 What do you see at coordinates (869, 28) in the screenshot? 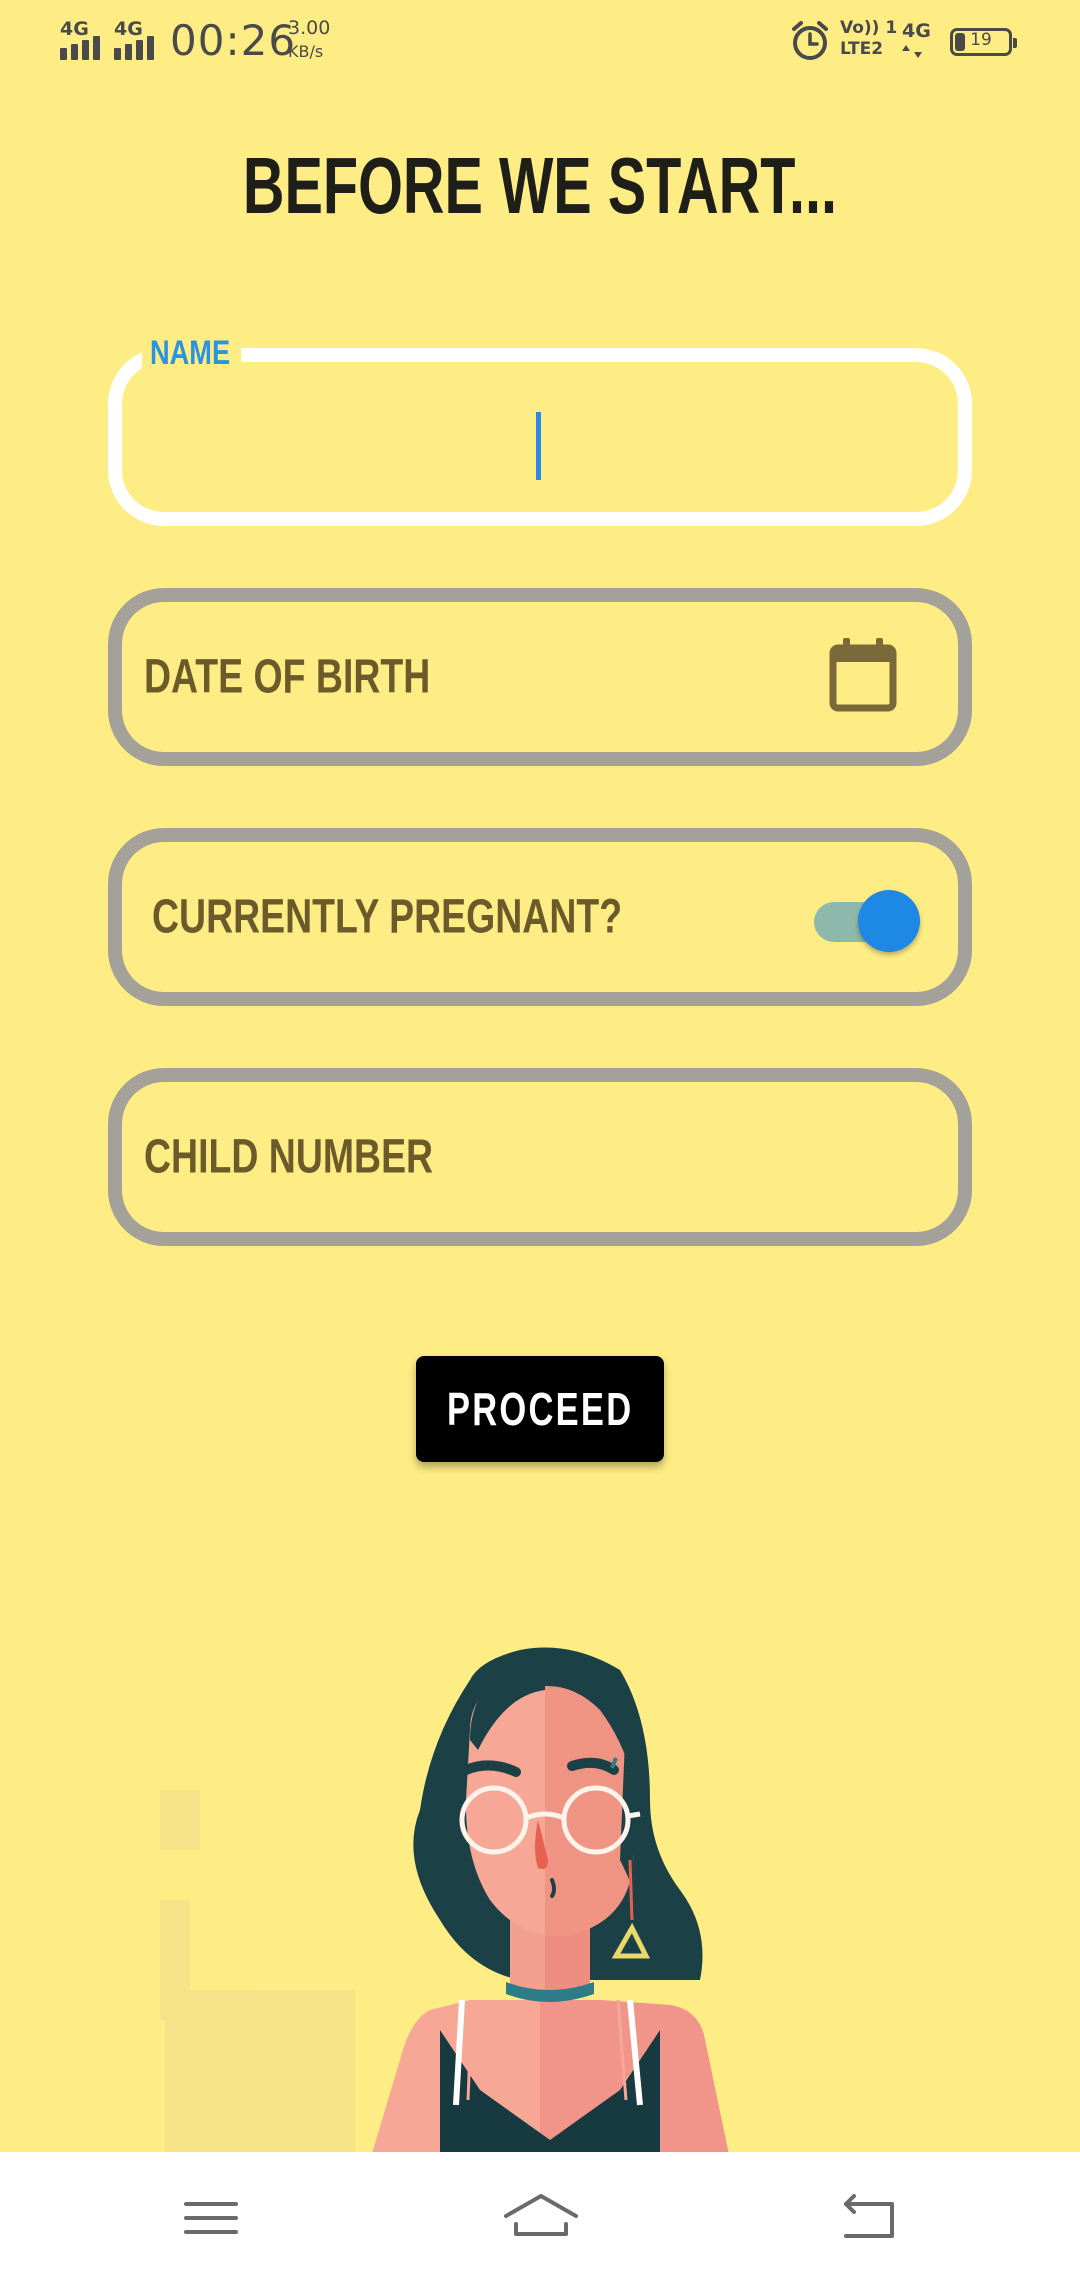
I see `volte-line1: Vo)) 1` at bounding box center [869, 28].